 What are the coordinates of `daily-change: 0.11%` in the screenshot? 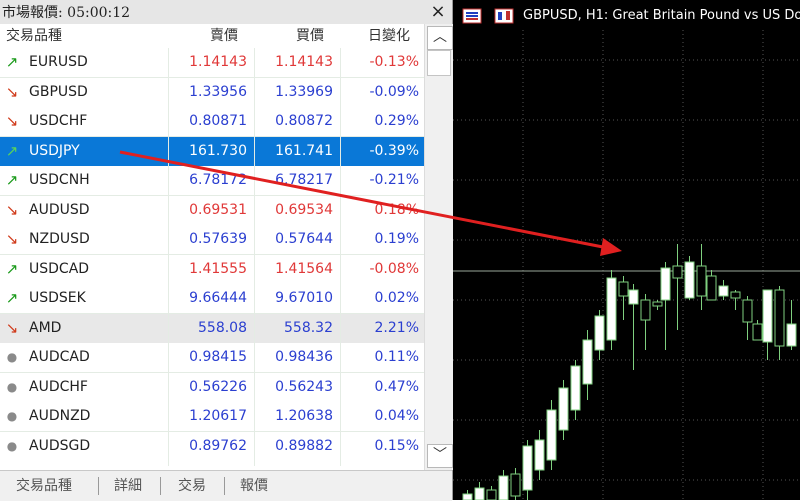 It's located at (379, 357).